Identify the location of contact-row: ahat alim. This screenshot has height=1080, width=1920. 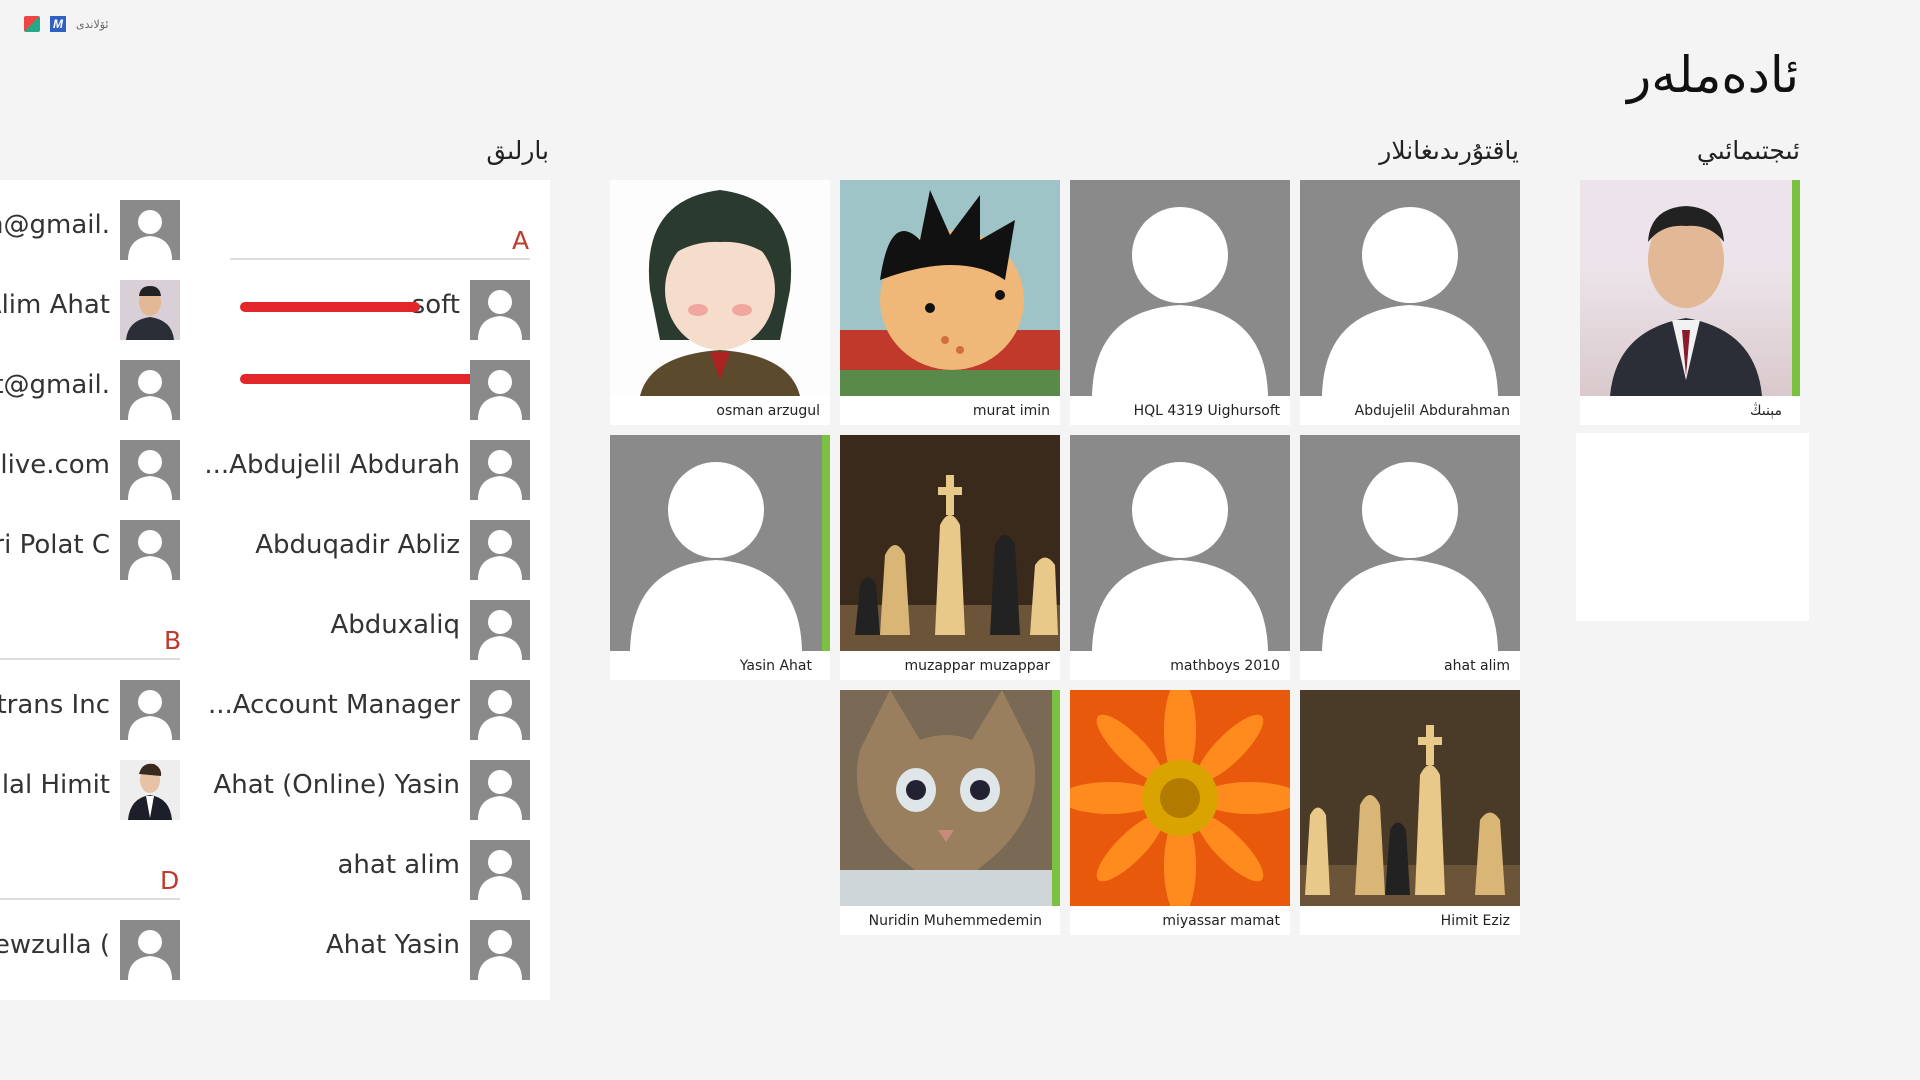
(380, 870).